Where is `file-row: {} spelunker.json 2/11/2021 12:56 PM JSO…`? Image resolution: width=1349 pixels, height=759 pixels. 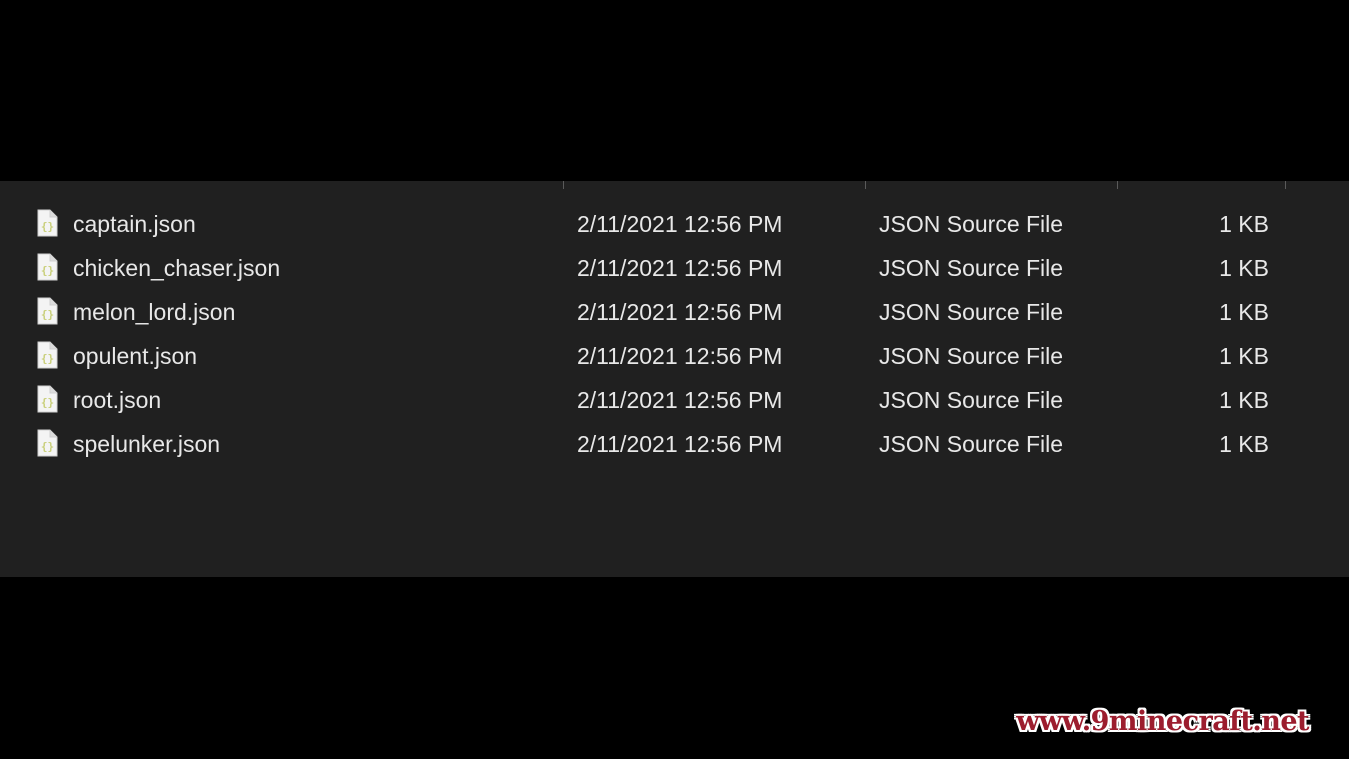 file-row: {} spelunker.json 2/11/2021 12:56 PM JSO… is located at coordinates (674, 444).